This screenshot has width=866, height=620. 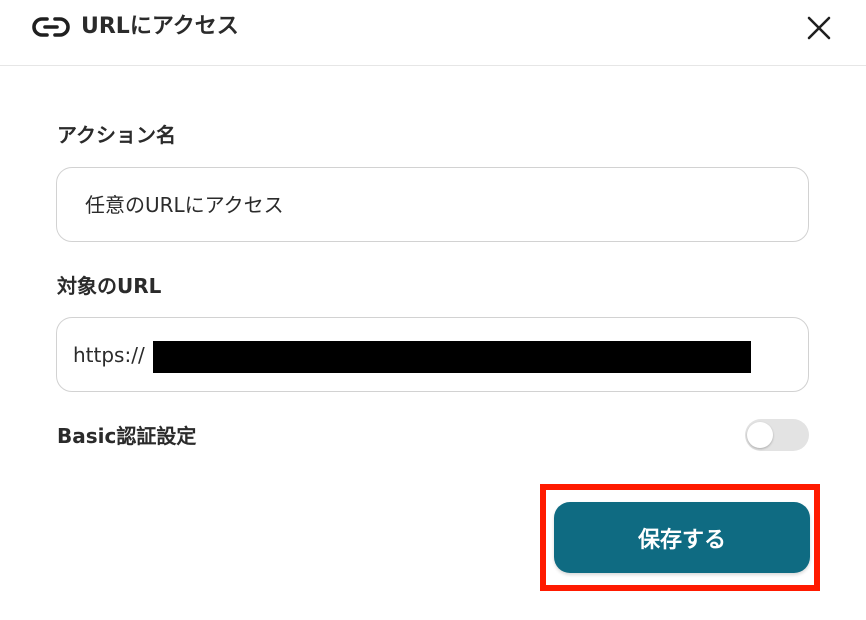 I want to click on action-name-label: アクション名, so click(x=116, y=135).